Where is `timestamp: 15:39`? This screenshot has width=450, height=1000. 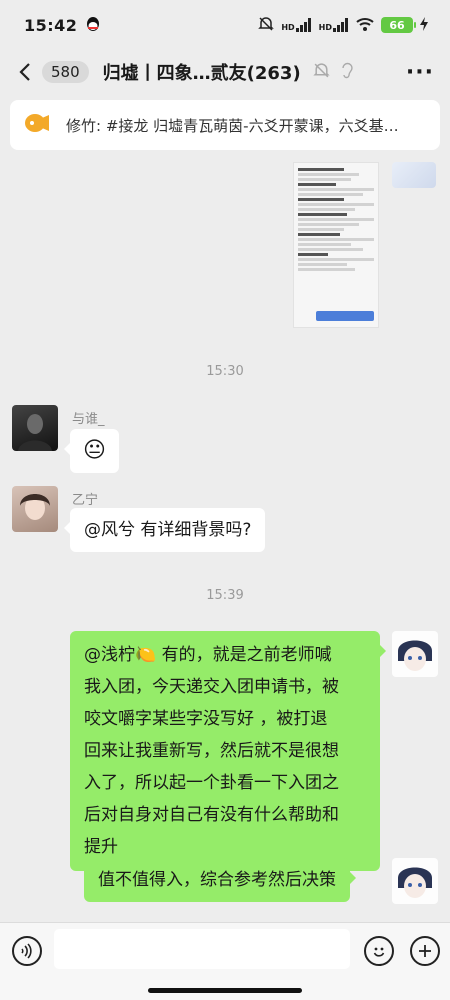
timestamp: 15:39 is located at coordinates (225, 595).